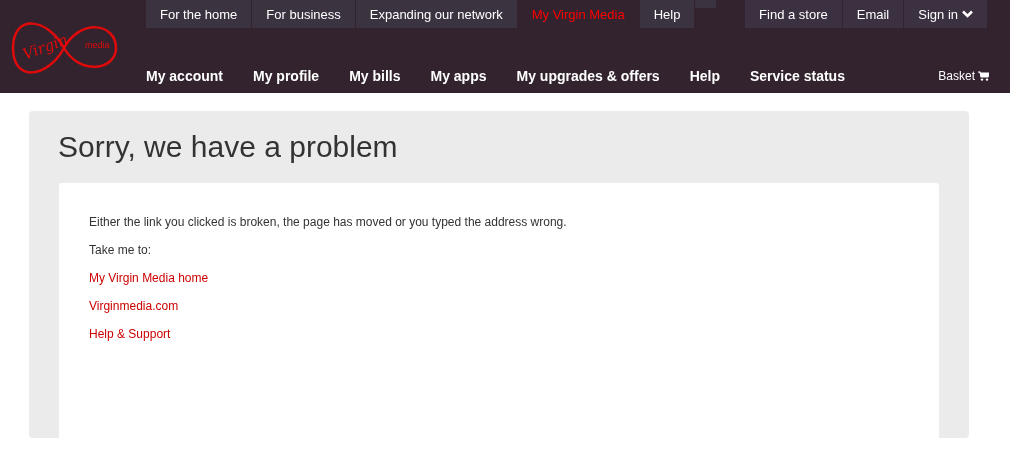  What do you see at coordinates (228, 147) in the screenshot?
I see `page-title: Sorry, we have a problem` at bounding box center [228, 147].